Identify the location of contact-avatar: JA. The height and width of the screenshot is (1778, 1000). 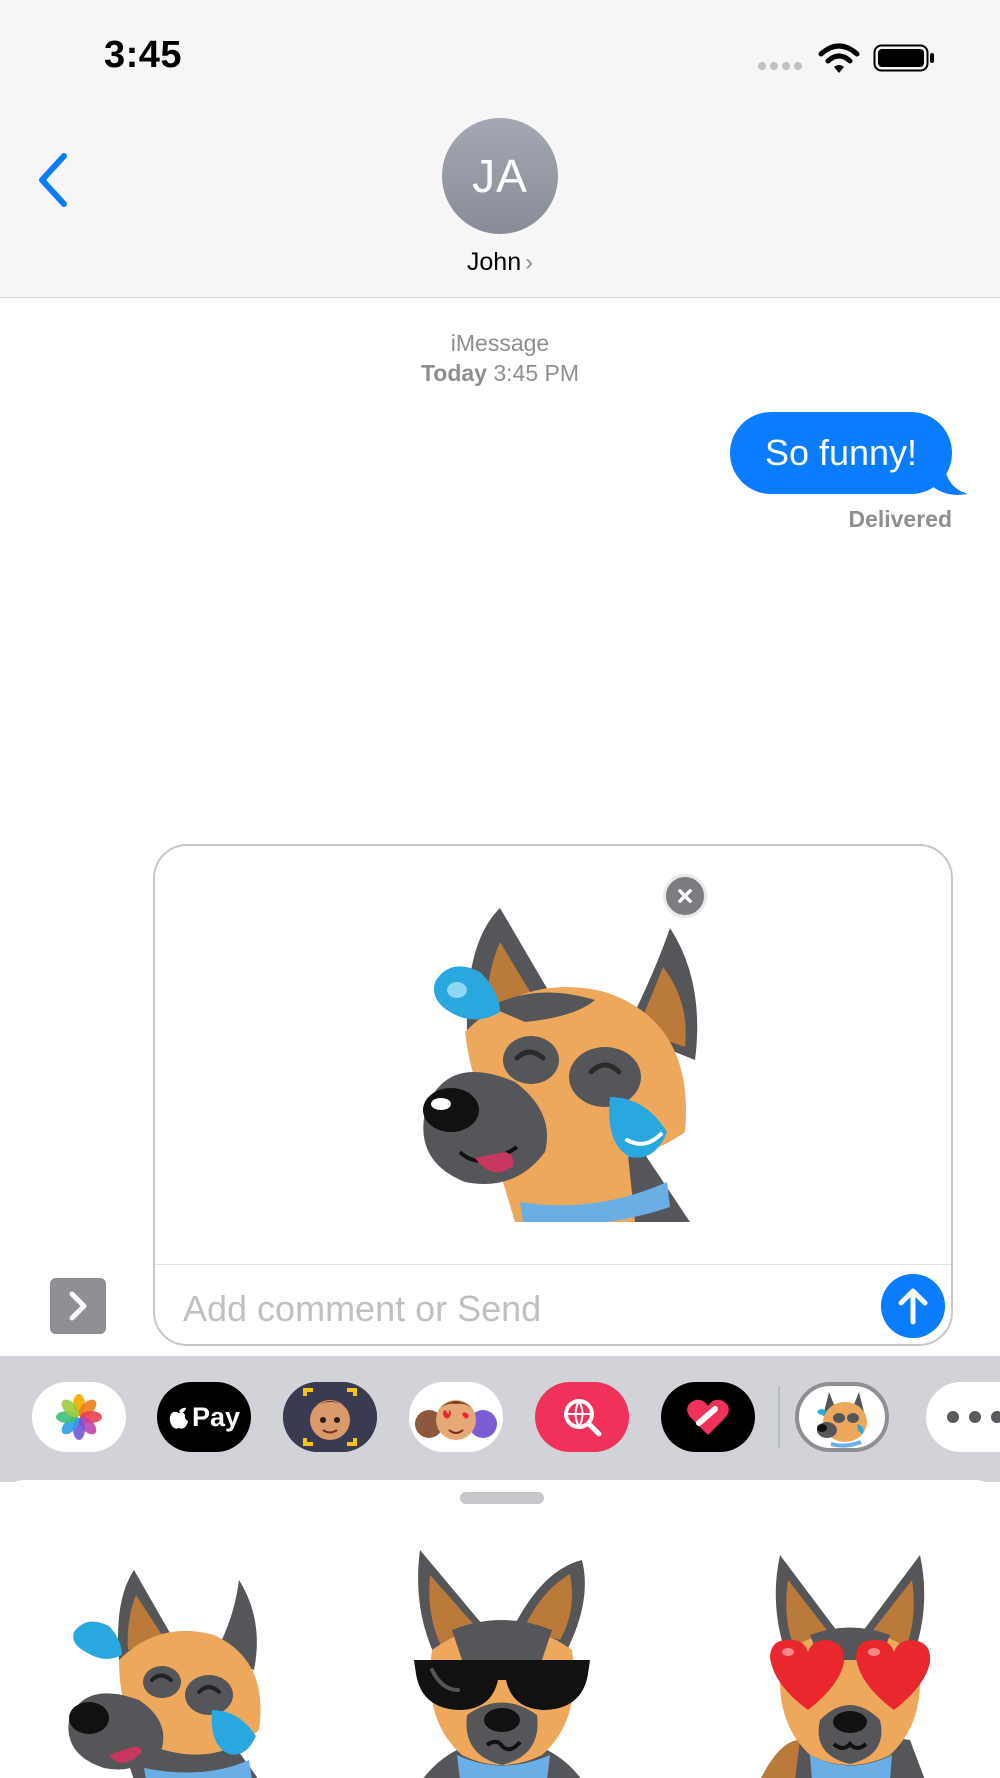
(500, 176).